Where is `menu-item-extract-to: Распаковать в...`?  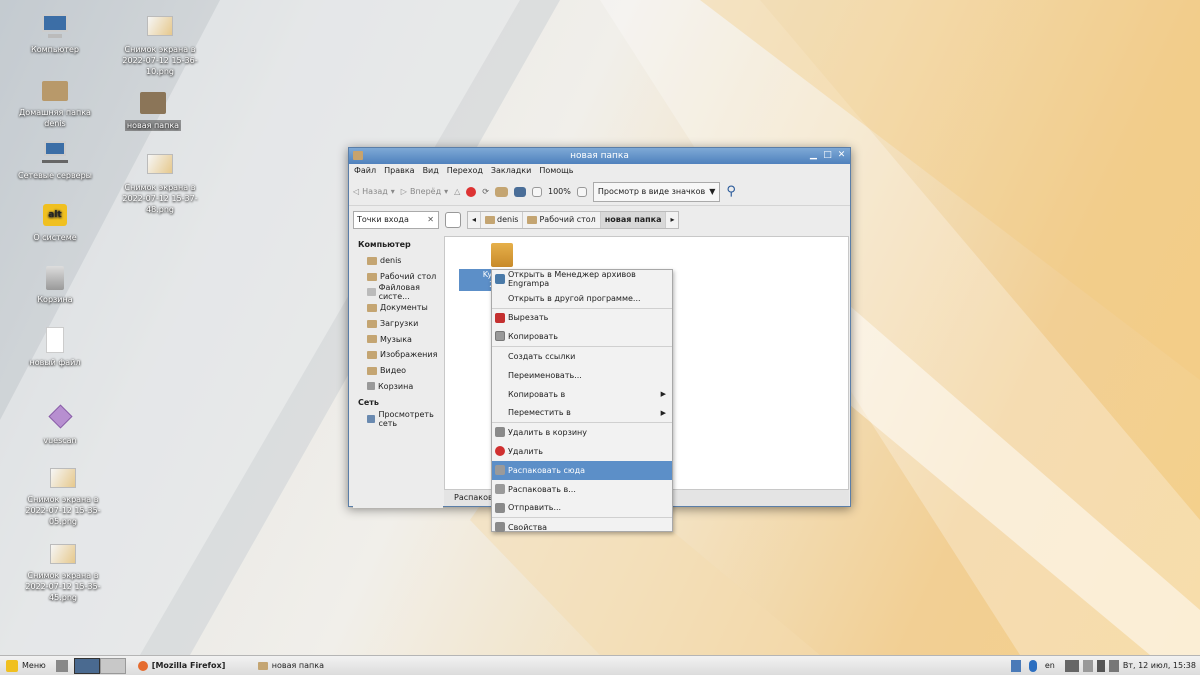 menu-item-extract-to: Распаковать в... is located at coordinates (582, 489).